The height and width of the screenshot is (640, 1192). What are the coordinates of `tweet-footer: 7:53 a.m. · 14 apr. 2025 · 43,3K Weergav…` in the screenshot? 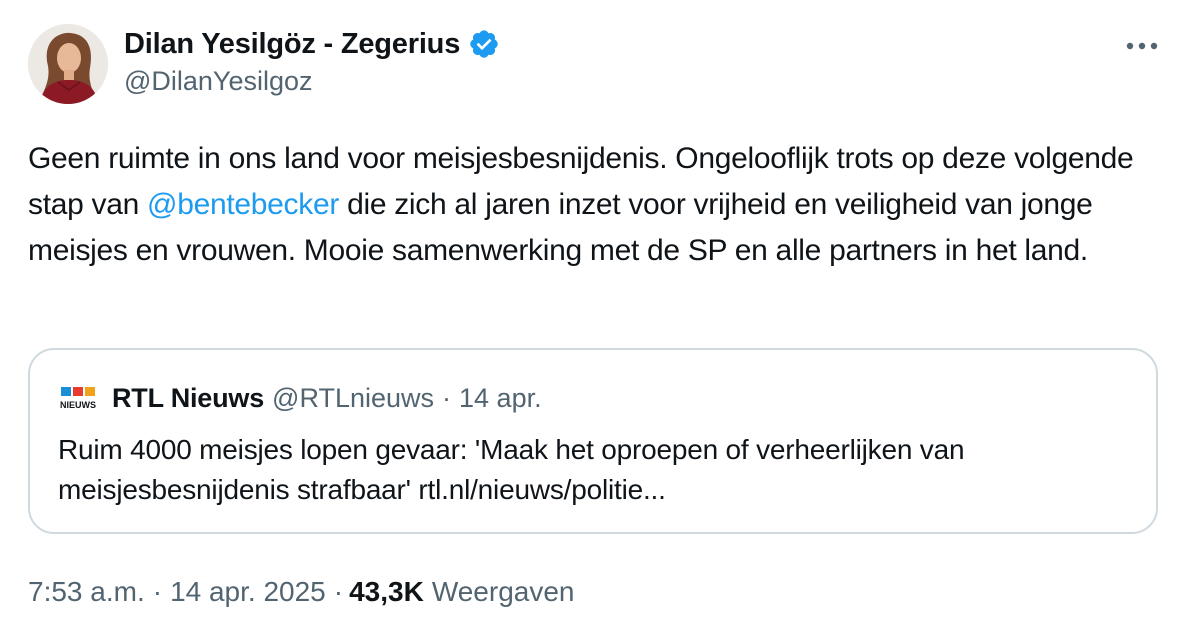 It's located at (301, 592).